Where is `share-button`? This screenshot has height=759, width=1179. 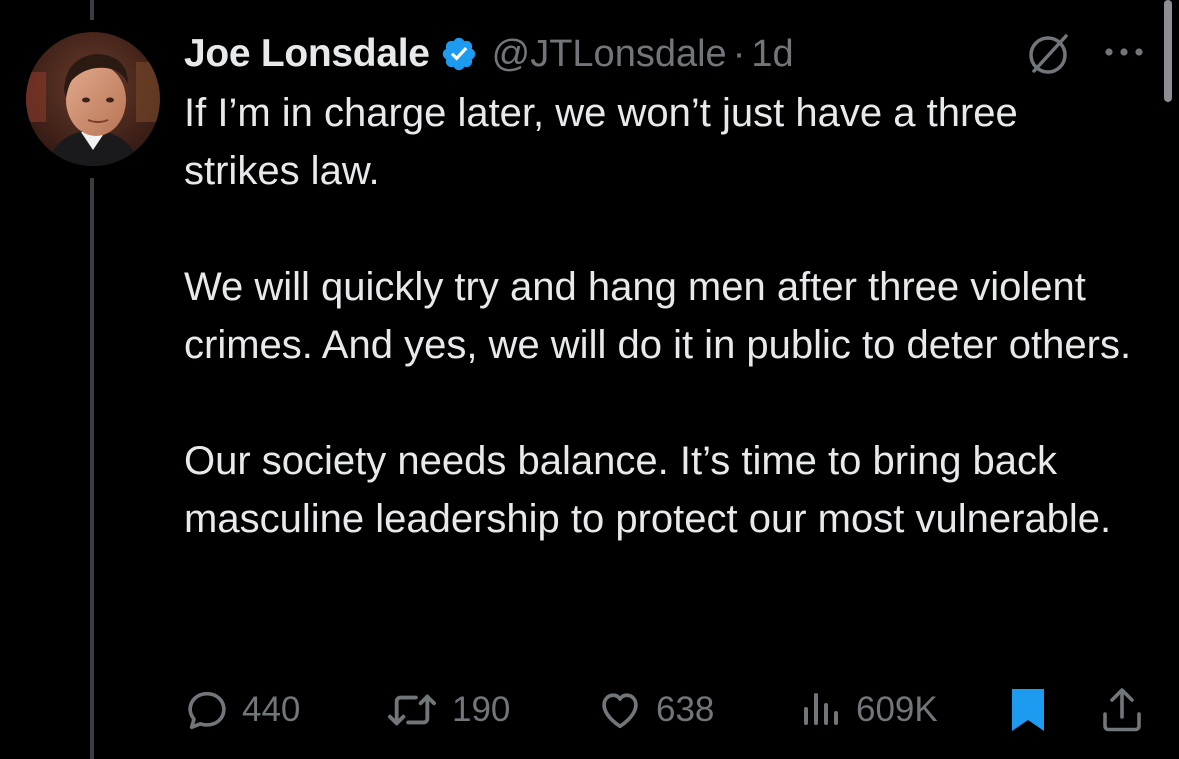 share-button is located at coordinates (1122, 710).